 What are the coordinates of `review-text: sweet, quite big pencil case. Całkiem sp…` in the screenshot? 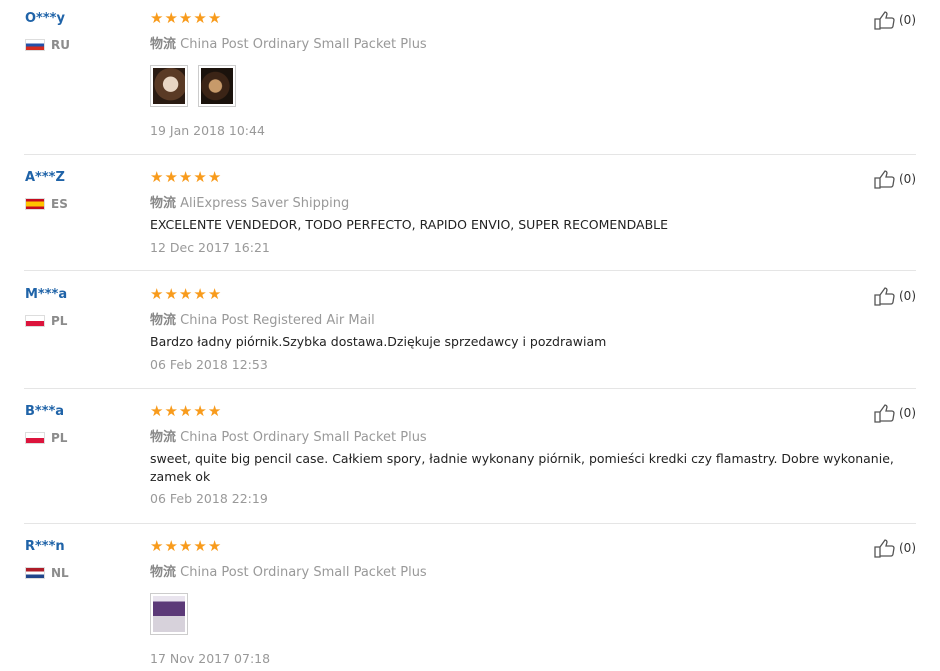 It's located at (522, 467).